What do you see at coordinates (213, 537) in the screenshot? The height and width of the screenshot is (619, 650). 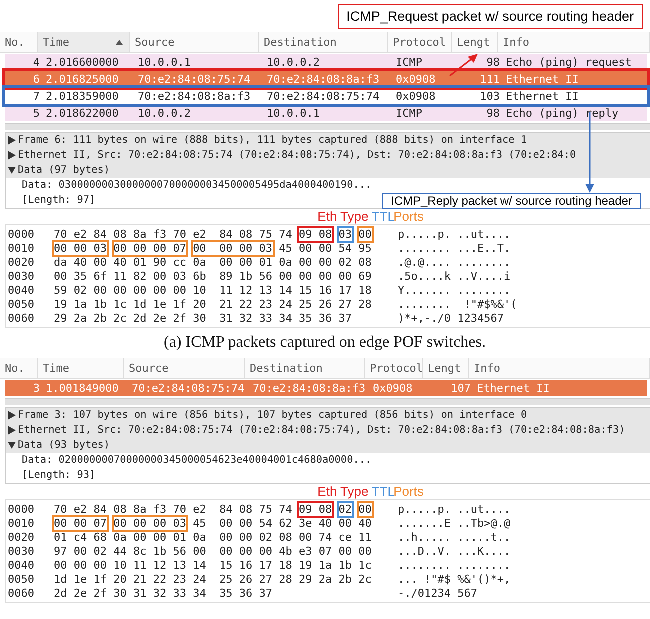 I see `hex-bytes: 01 c4 68 0a 00 00 01 0a 00 00 02 08 00 74 ce 11` at bounding box center [213, 537].